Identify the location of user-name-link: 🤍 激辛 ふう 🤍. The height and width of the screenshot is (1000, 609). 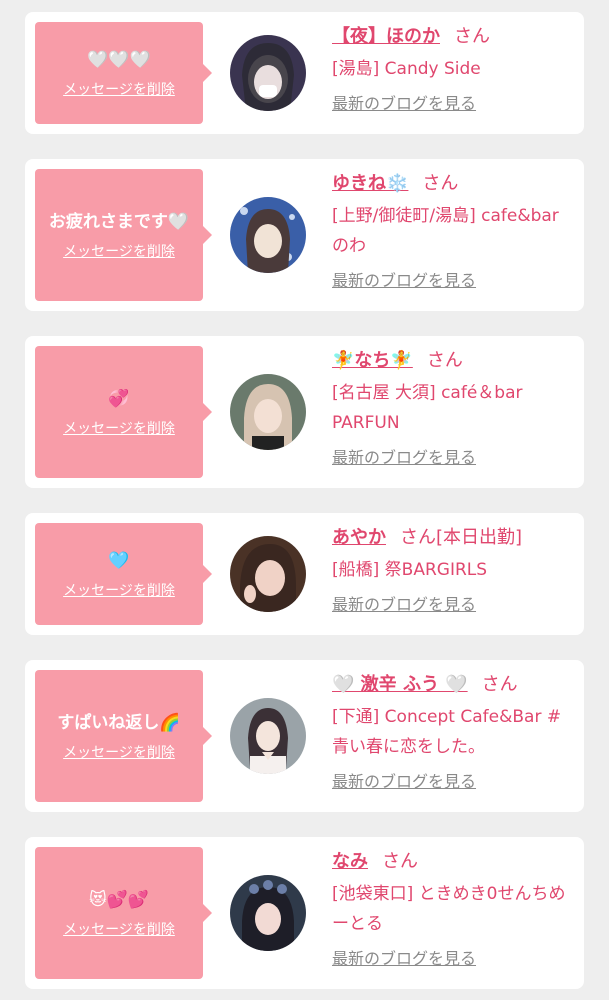
(400, 684).